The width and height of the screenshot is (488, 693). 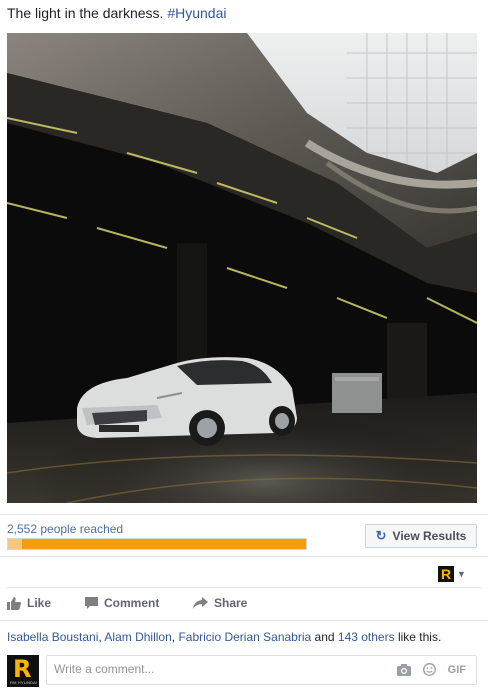 I want to click on post-text: The light in the darkness., so click(x=85, y=13).